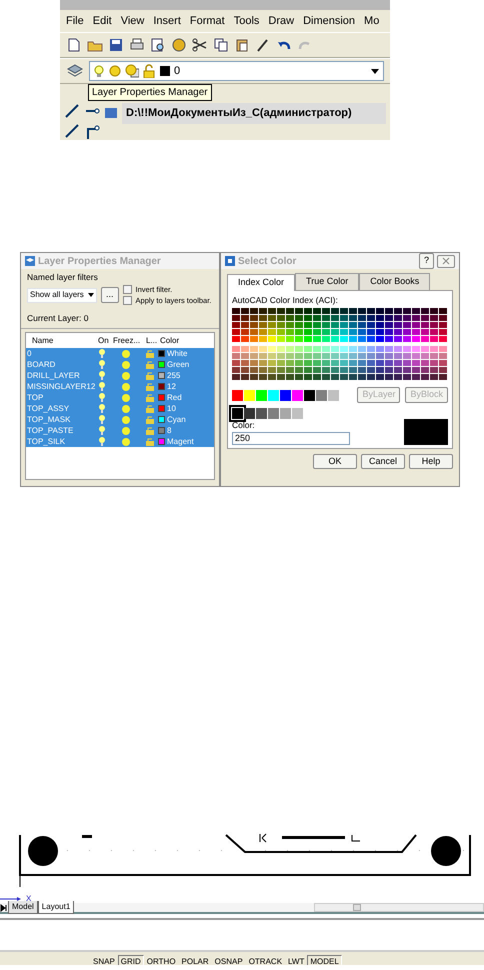 This screenshot has height=970, width=484. I want to click on column-header: On, so click(103, 340).